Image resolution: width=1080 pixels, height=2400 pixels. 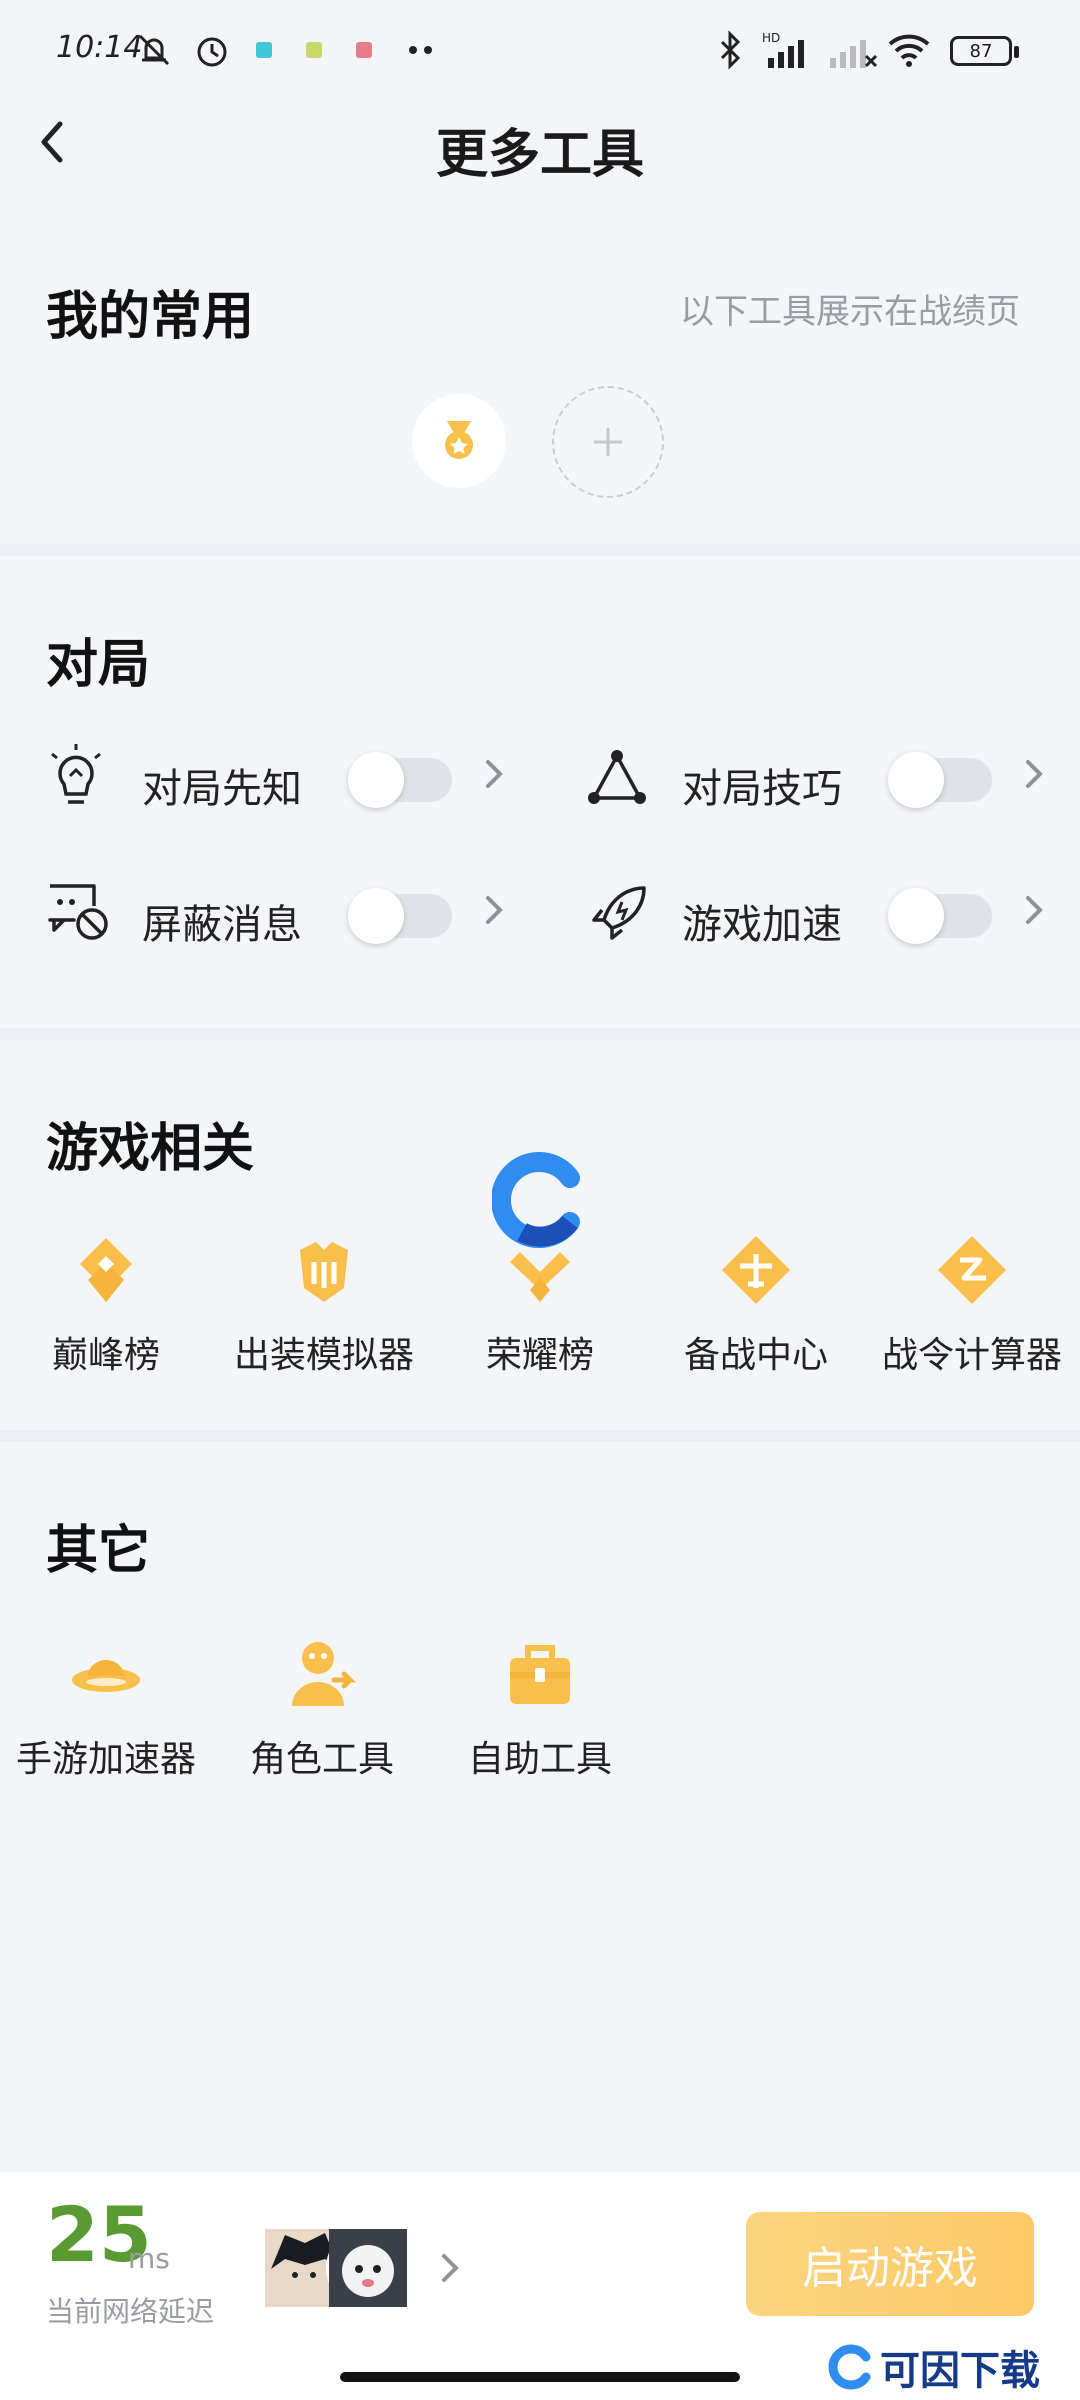 I want to click on plus-icon, so click(x=608, y=442).